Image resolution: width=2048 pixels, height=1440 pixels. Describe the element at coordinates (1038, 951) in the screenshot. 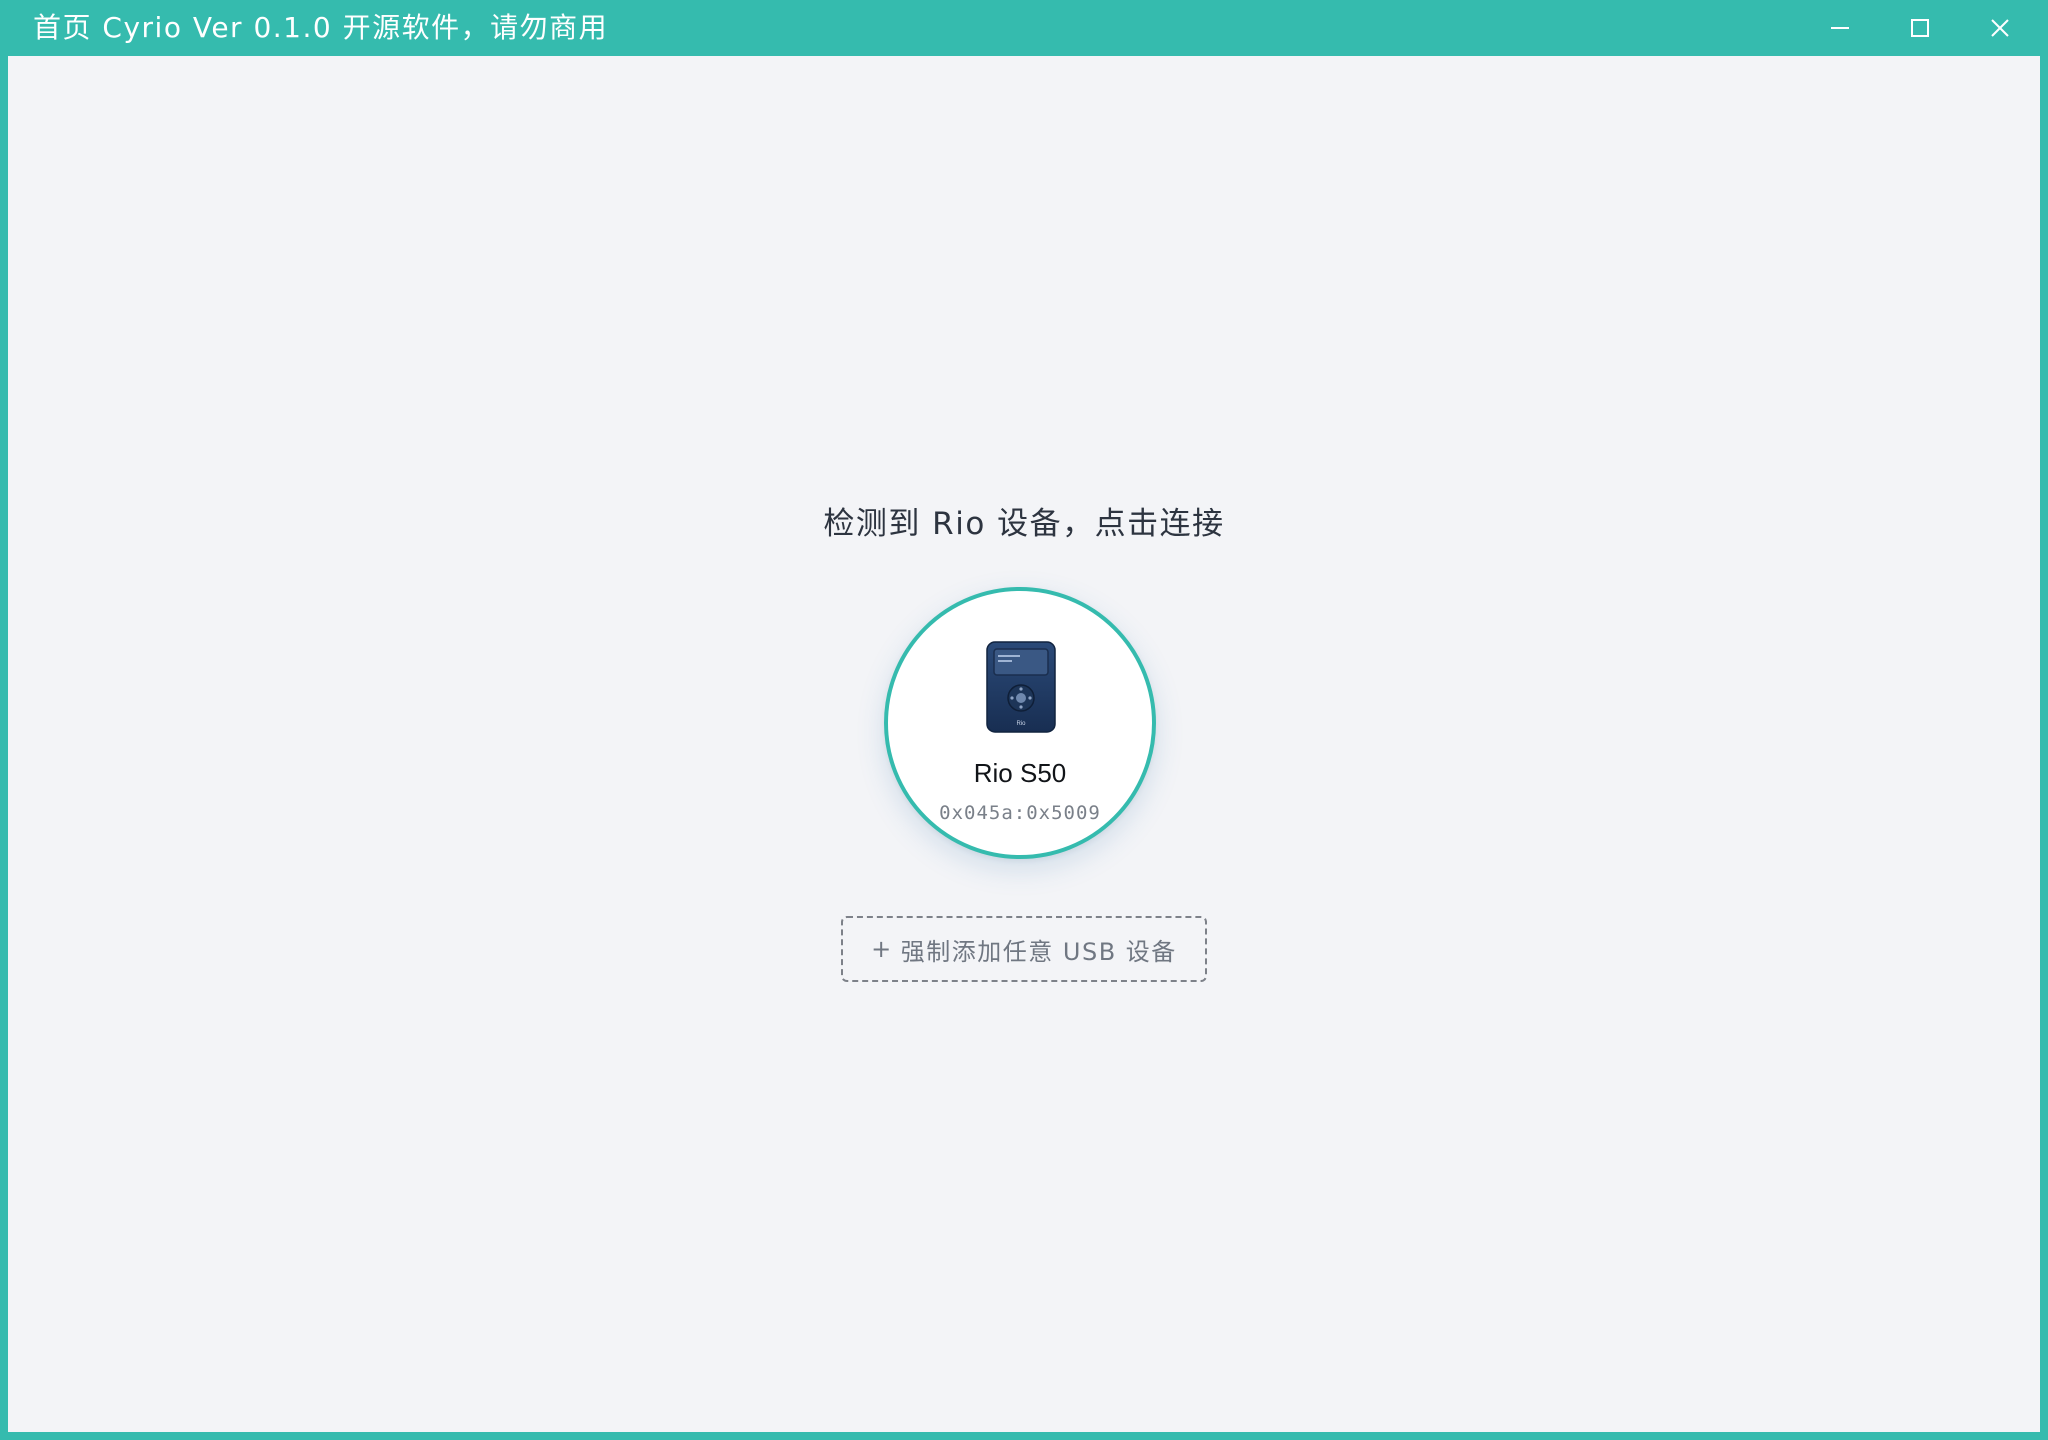

I see `force-add-label: 强制添加任意 USB 设备` at that location.